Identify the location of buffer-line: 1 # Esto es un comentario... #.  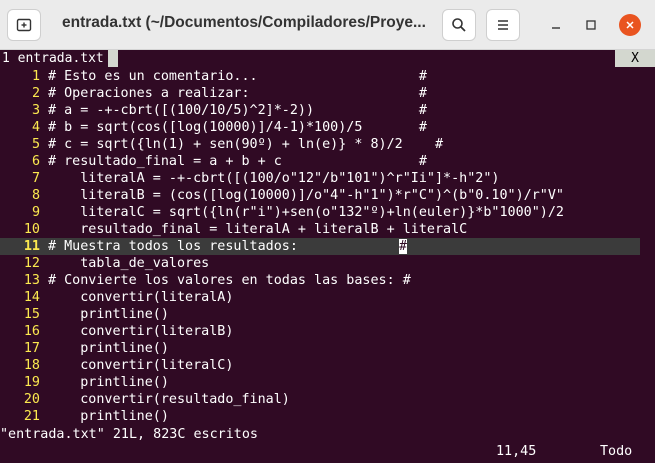
(327, 76).